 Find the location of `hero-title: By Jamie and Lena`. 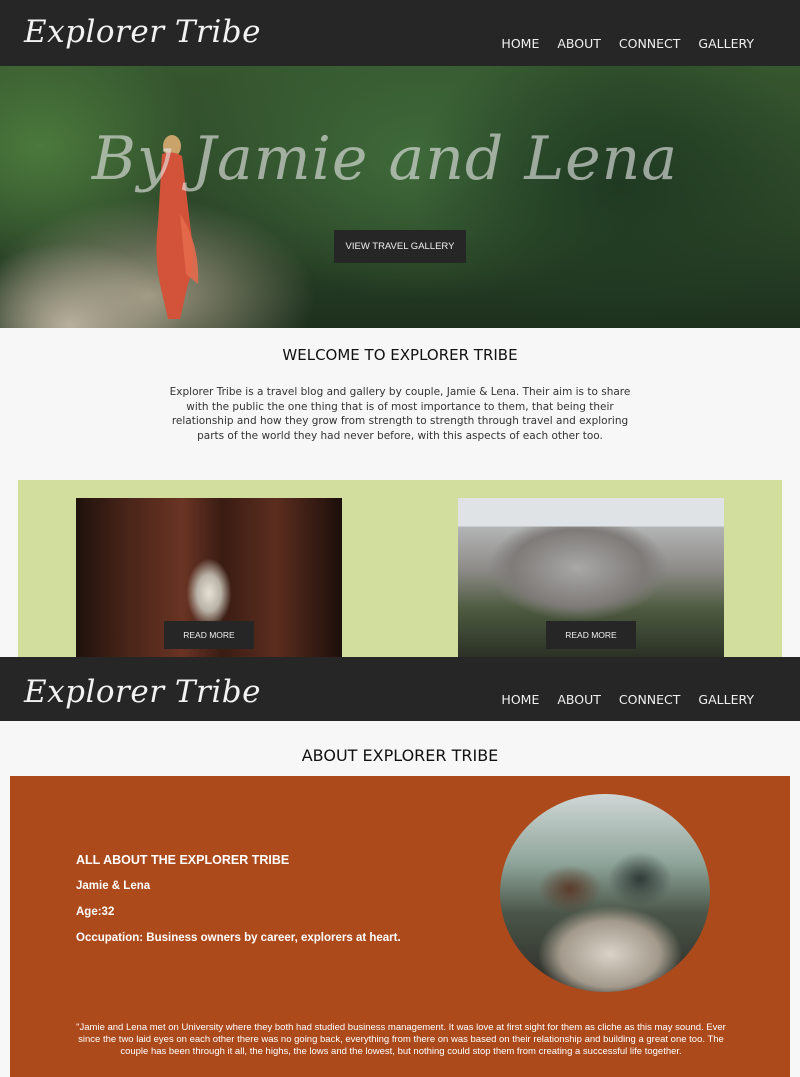

hero-title: By Jamie and Lena is located at coordinates (385, 159).